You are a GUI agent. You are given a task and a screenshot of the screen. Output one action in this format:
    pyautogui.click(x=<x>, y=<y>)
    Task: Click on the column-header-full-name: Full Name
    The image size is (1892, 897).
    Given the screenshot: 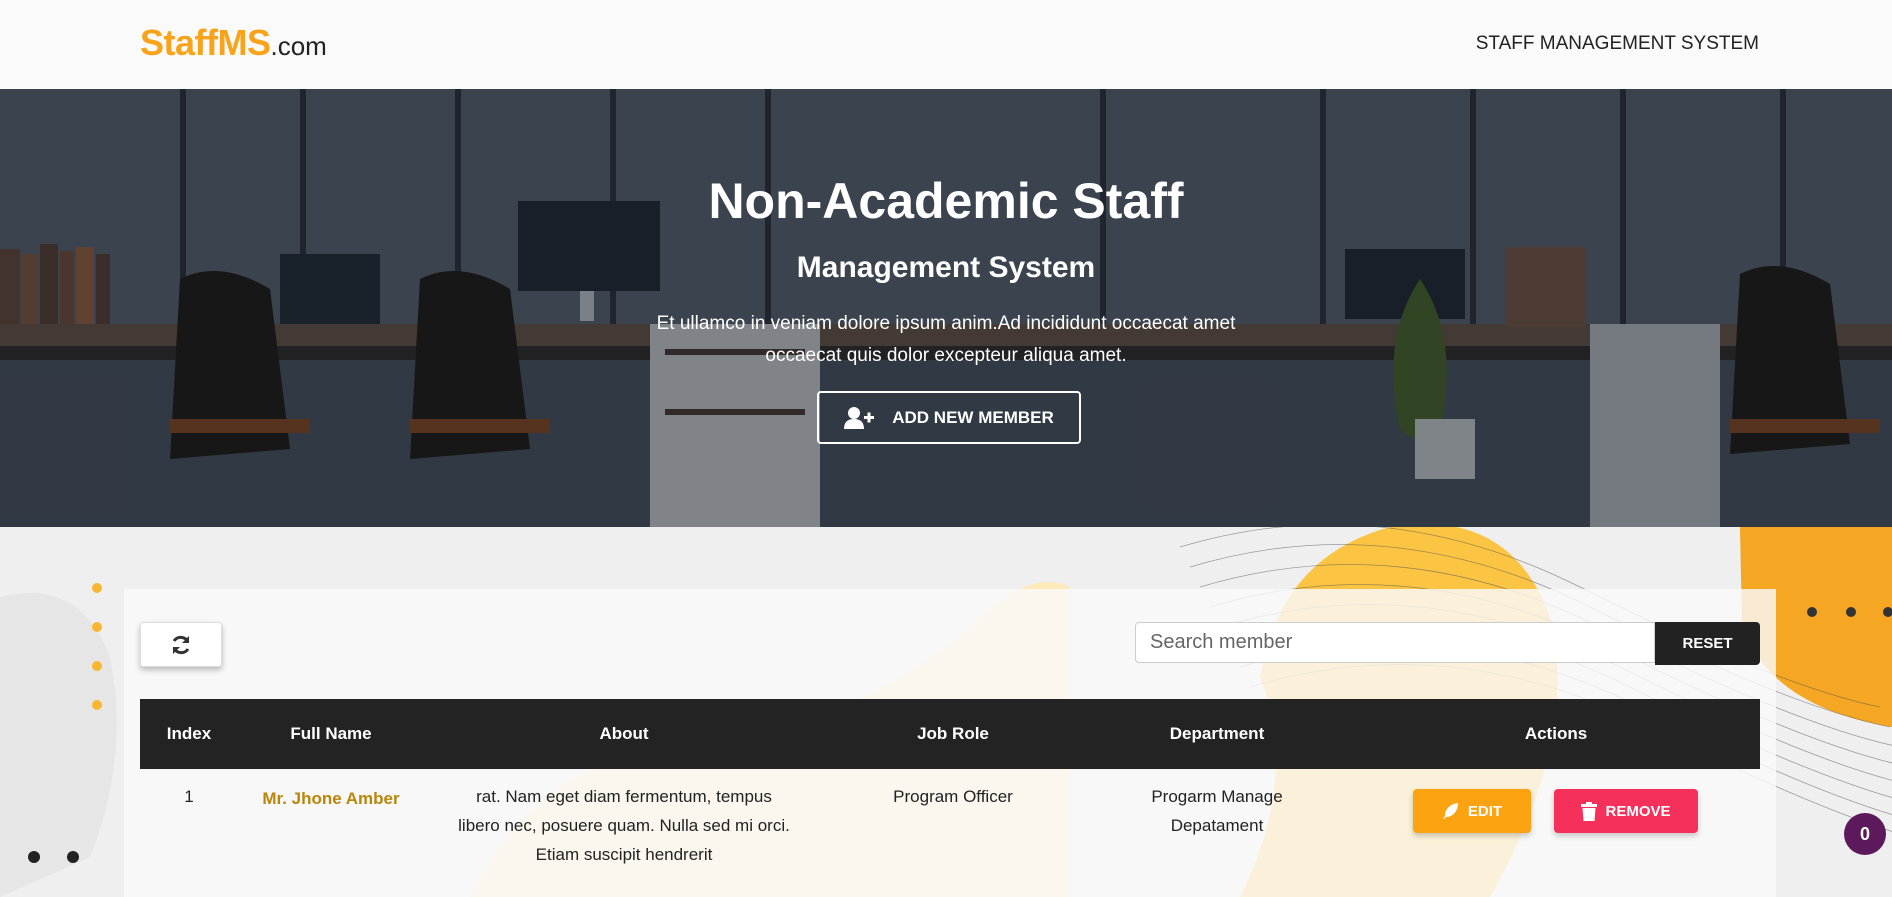 What is the action you would take?
    pyautogui.click(x=331, y=733)
    